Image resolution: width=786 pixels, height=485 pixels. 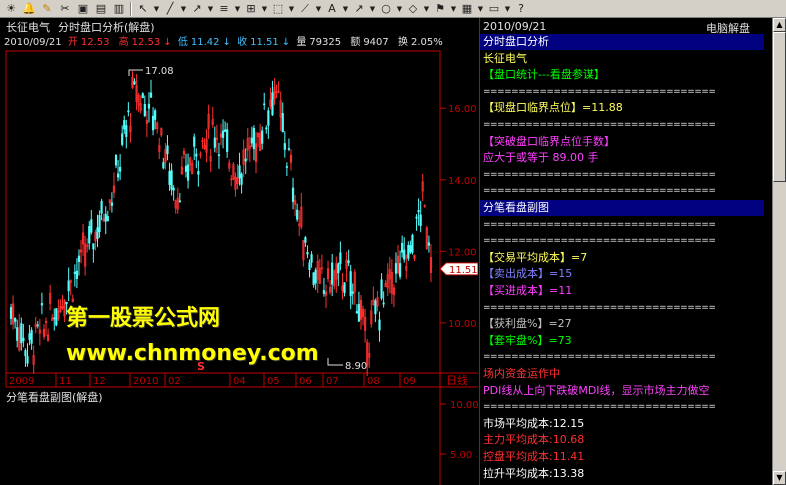 What do you see at coordinates (527, 324) in the screenshot?
I see `sidebar-line: 【获利盘%】=27` at bounding box center [527, 324].